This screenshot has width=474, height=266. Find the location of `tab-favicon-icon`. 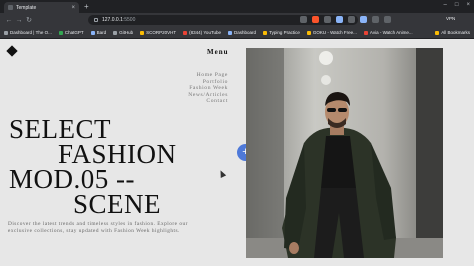

tab-favicon-icon is located at coordinates (10, 7).